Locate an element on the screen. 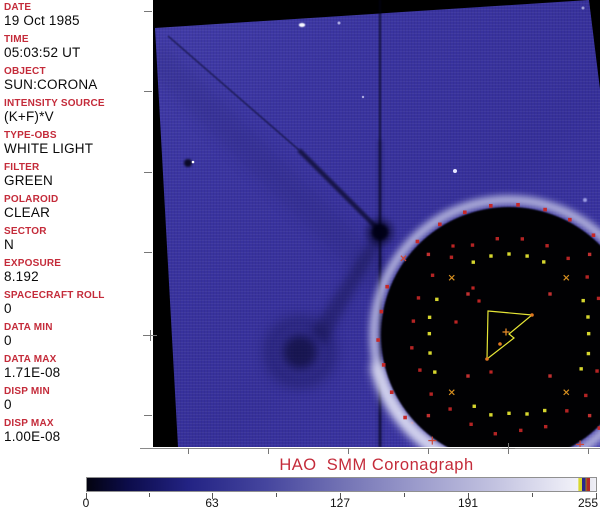  colorbar-tick-label: 127 is located at coordinates (340, 503).